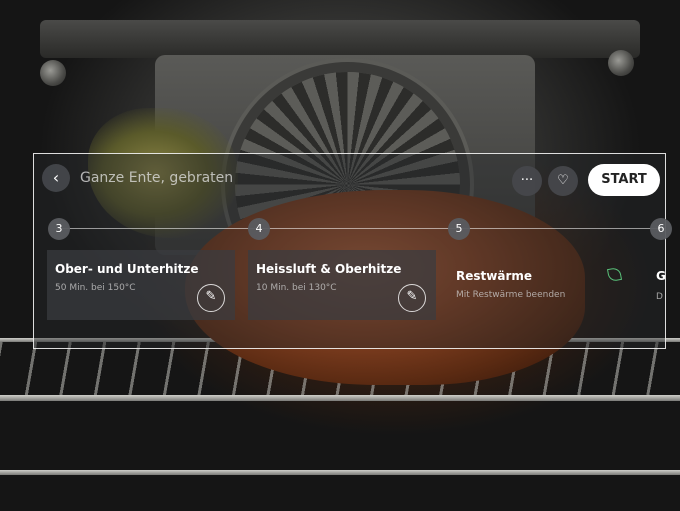  I want to click on favorite-button: ♡, so click(563, 181).